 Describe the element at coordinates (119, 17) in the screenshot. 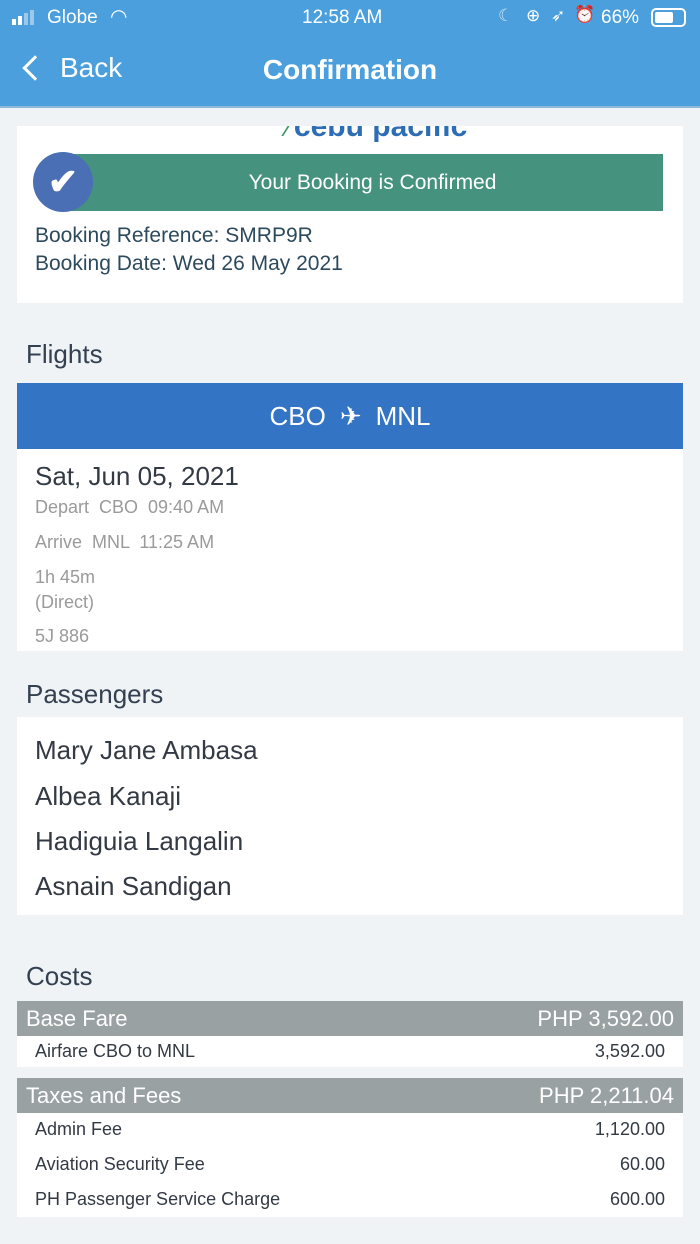

I see `wifi-icon: ◠` at that location.